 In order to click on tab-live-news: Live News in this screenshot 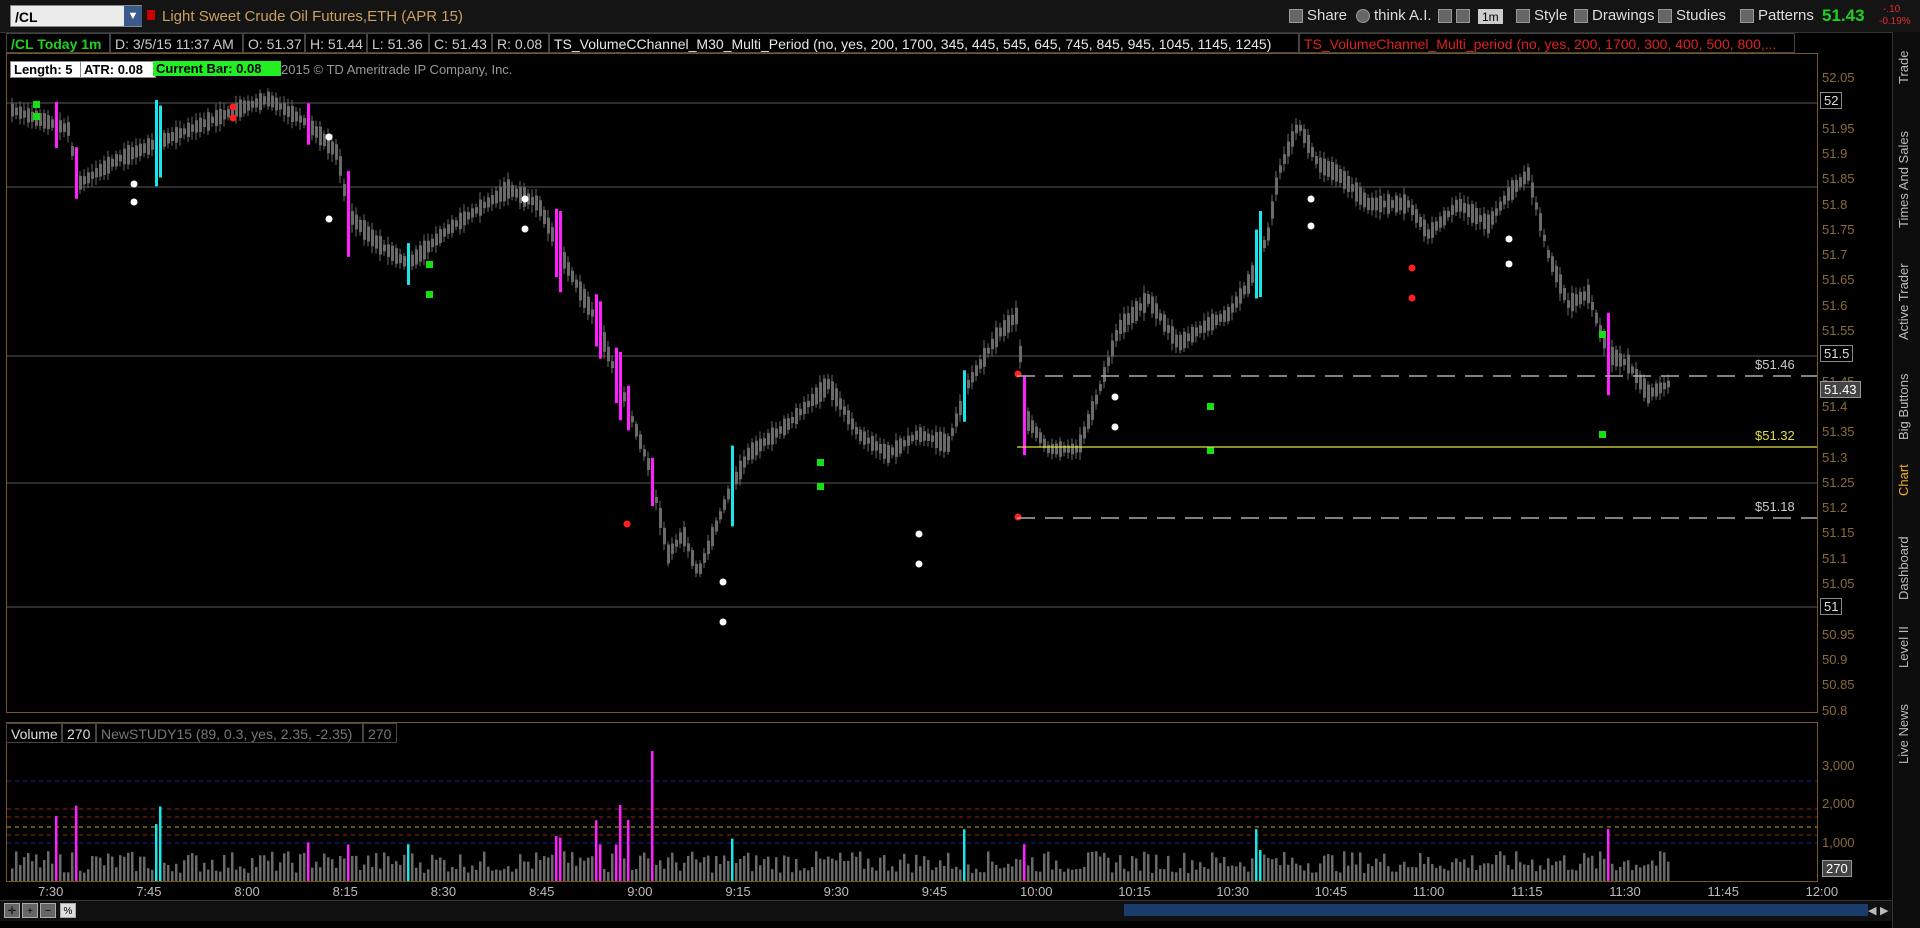, I will do `click(1903, 734)`.